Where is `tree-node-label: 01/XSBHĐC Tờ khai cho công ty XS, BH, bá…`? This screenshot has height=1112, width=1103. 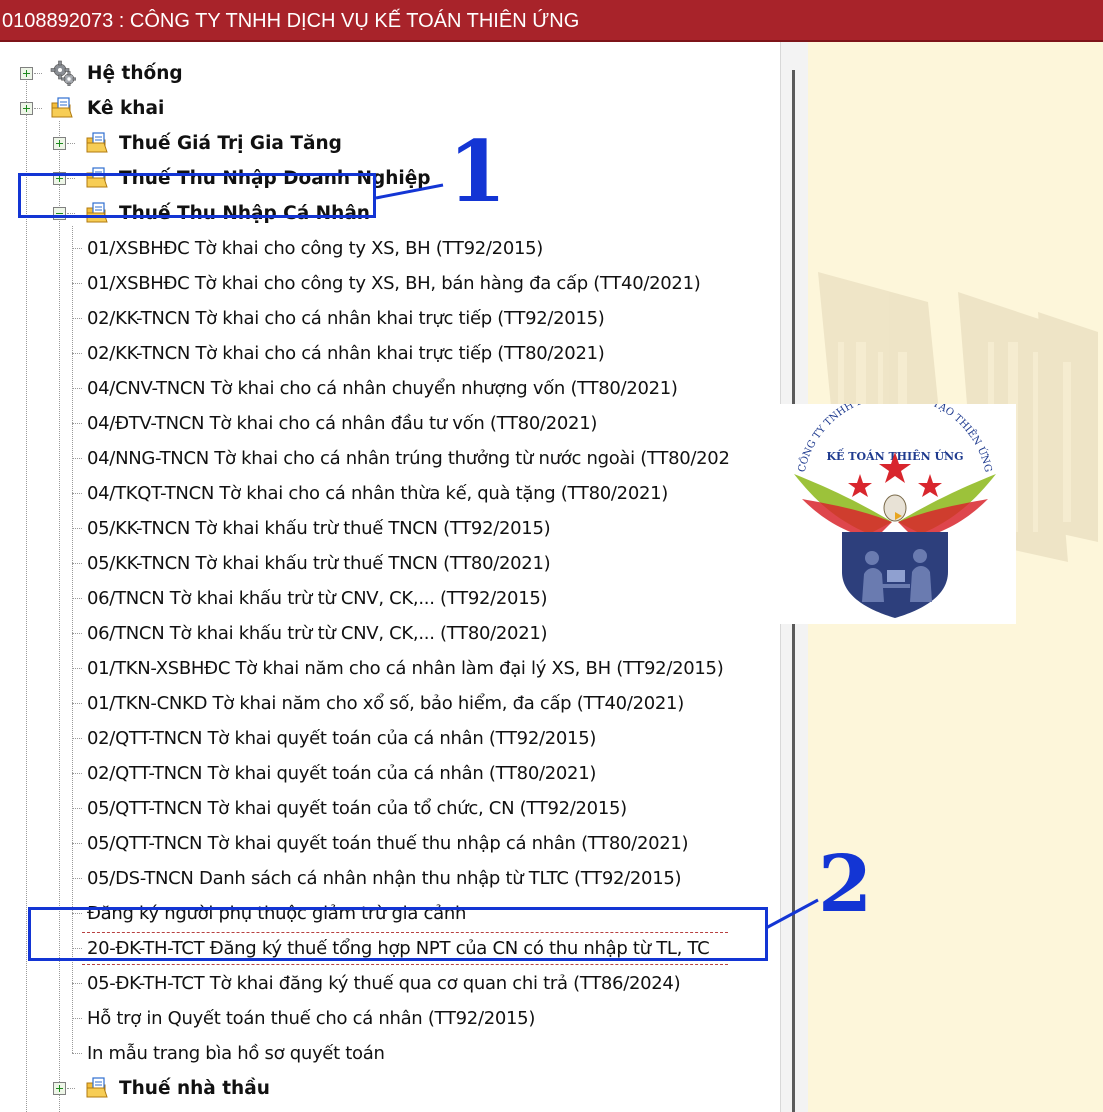
tree-node-label: 01/XSBHĐC Tờ khai cho công ty XS, BH, bá… is located at coordinates (394, 283).